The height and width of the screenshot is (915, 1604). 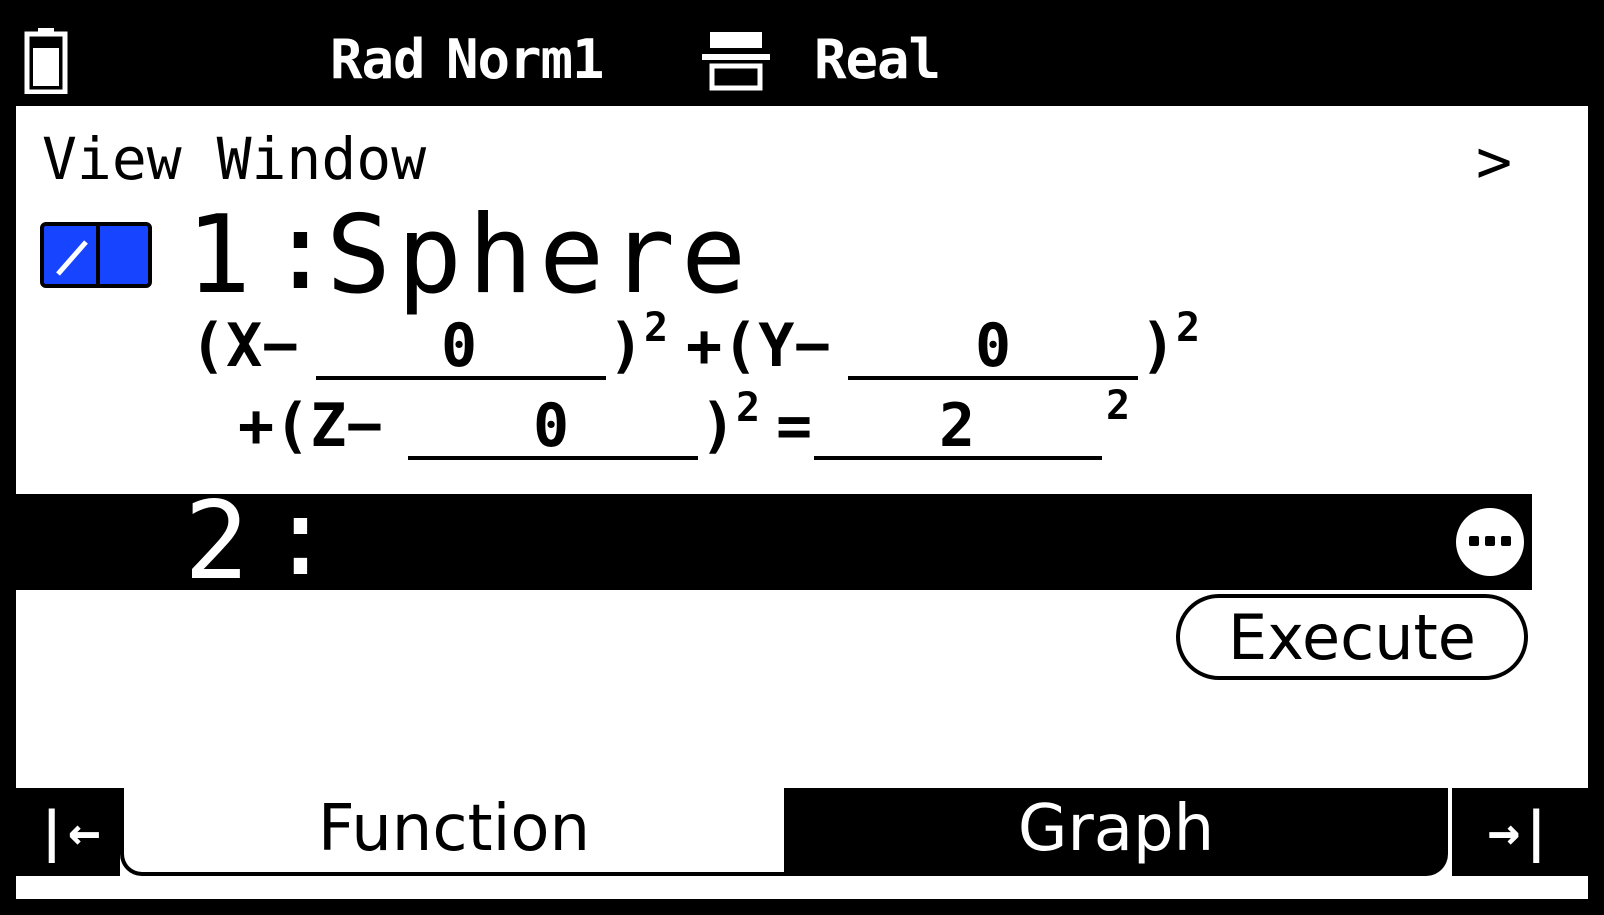 What do you see at coordinates (551, 426) in the screenshot?
I see `z-center-input: 0` at bounding box center [551, 426].